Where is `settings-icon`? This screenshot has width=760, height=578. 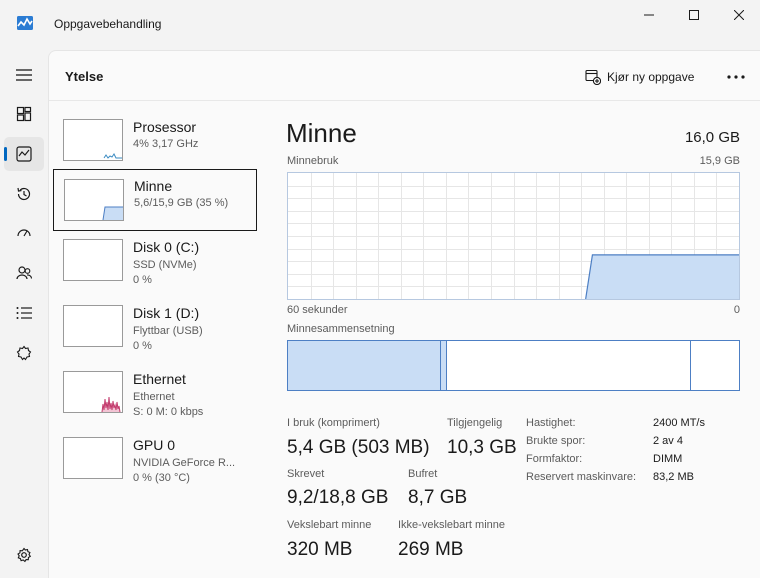
settings-icon is located at coordinates (24, 555).